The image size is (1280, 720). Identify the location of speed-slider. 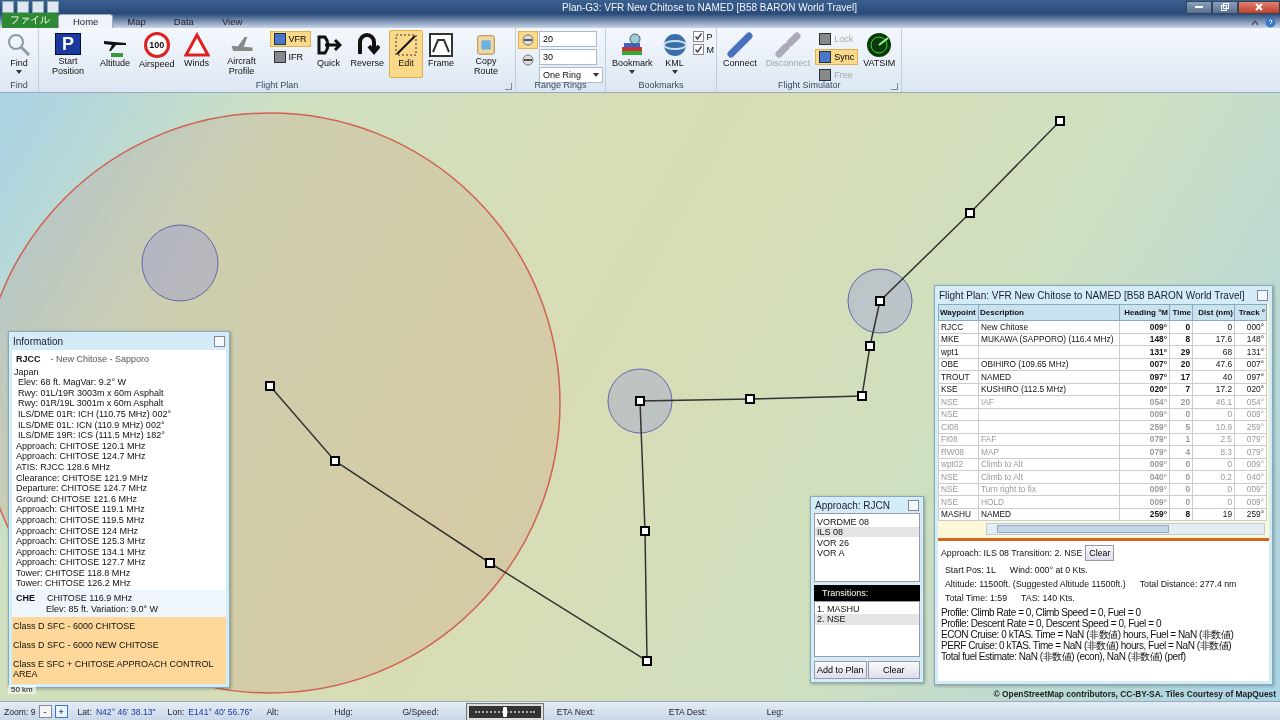
(504, 711).